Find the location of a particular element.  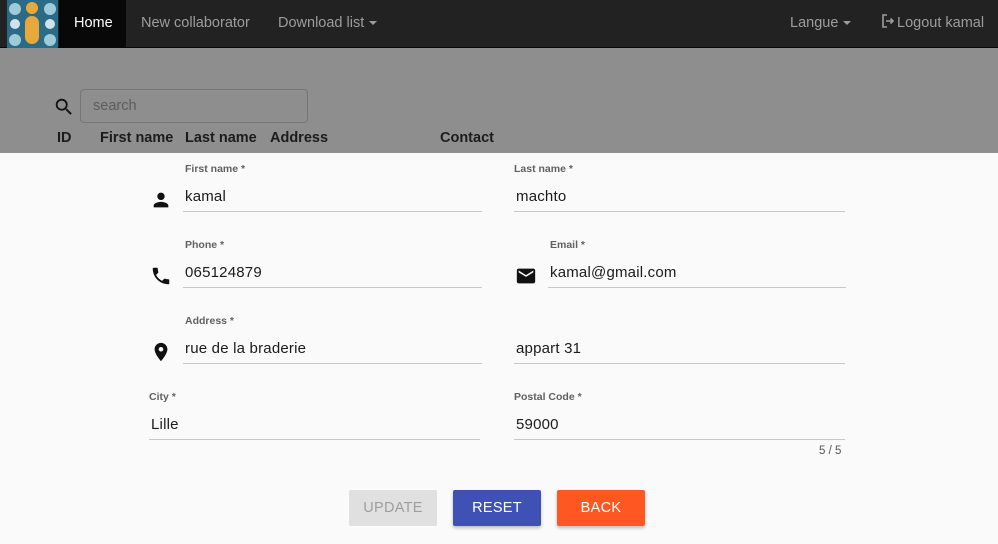

column-header-last-name: Last name is located at coordinates (221, 138).